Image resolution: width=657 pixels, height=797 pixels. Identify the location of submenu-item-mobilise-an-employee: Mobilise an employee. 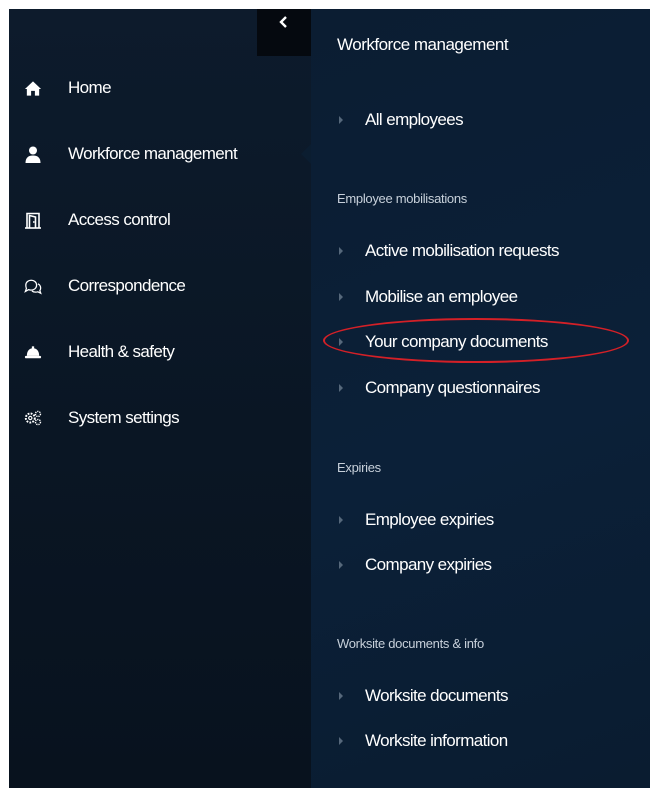
(427, 297).